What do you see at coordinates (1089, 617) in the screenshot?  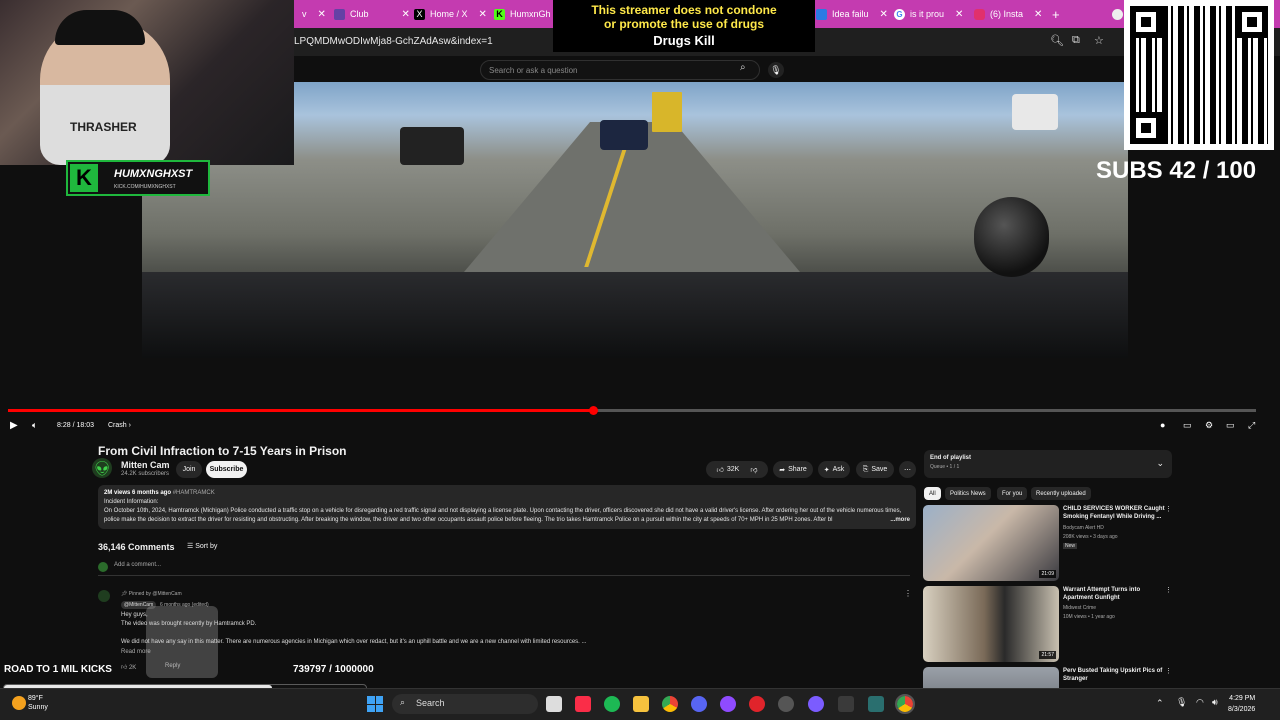 I see `recommendation-meta: 10M views • 1 year ago` at bounding box center [1089, 617].